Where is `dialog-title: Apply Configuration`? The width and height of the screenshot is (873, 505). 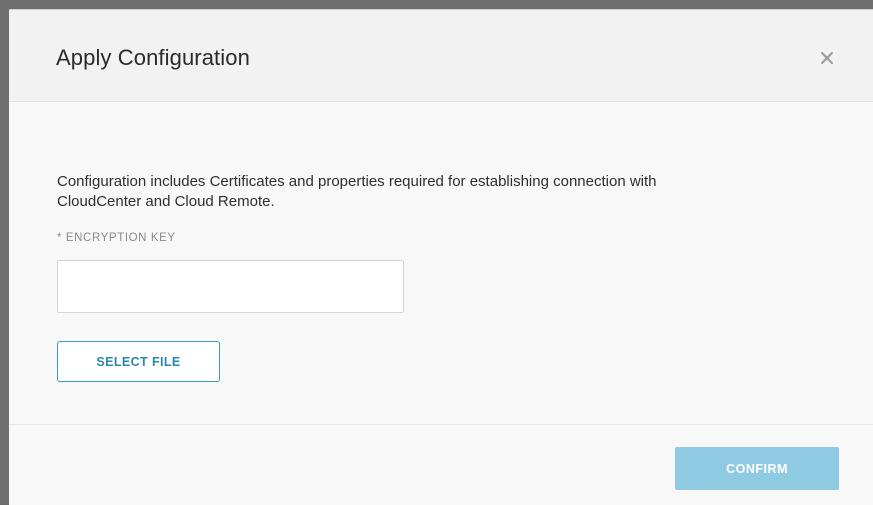 dialog-title: Apply Configuration is located at coordinates (153, 57).